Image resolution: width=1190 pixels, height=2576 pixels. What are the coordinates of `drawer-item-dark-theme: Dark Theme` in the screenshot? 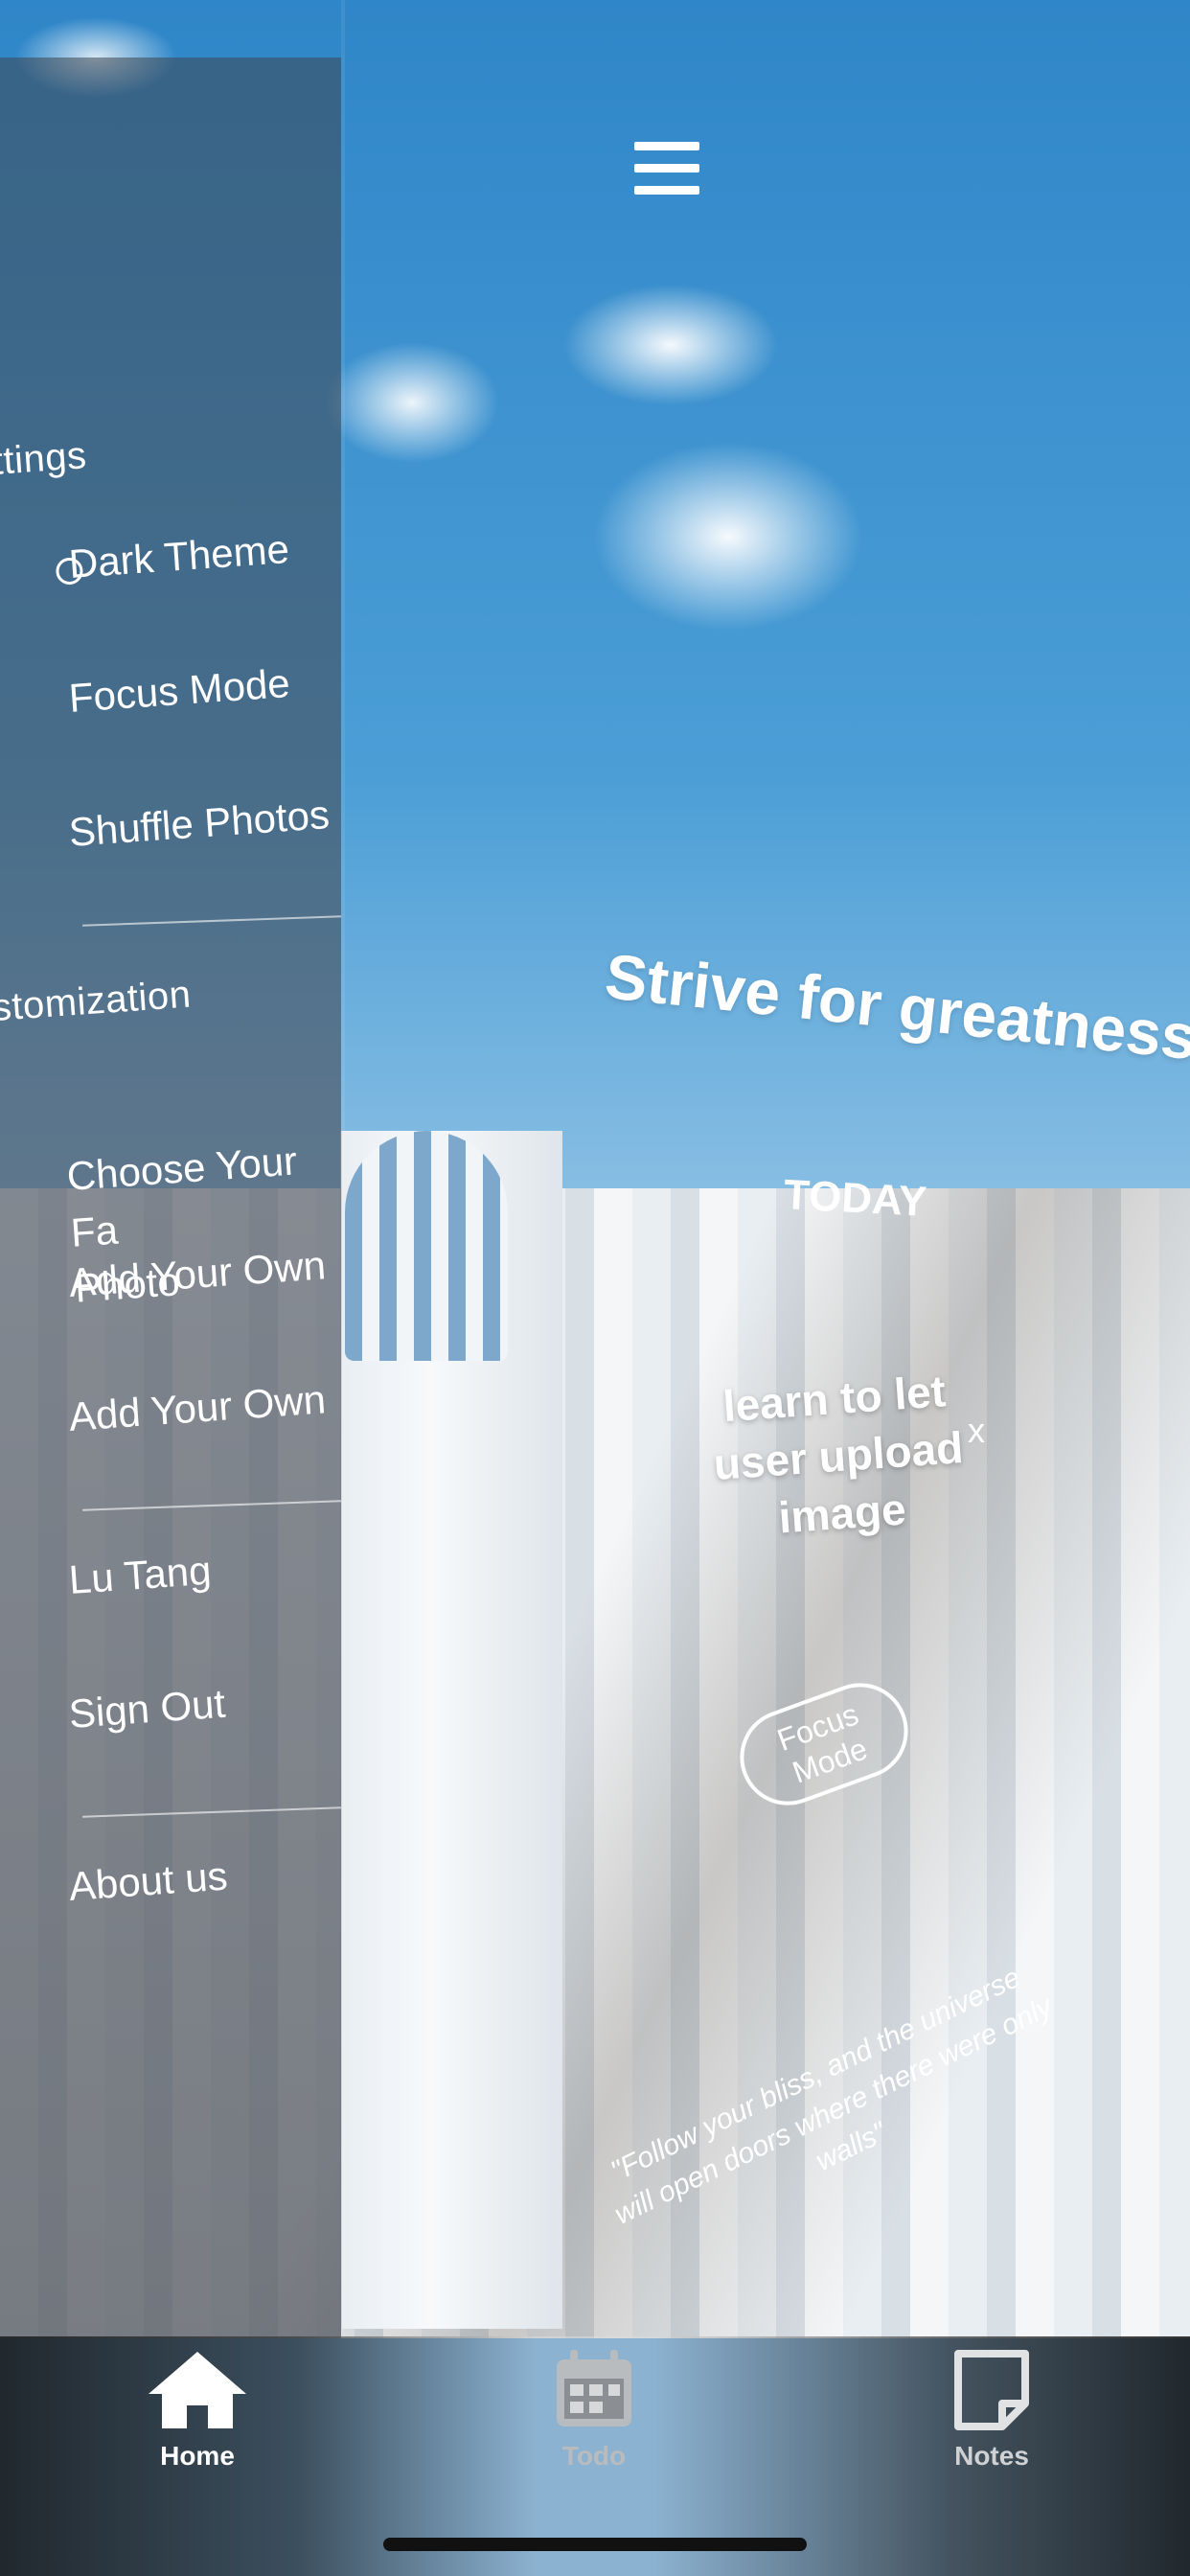 It's located at (173, 557).